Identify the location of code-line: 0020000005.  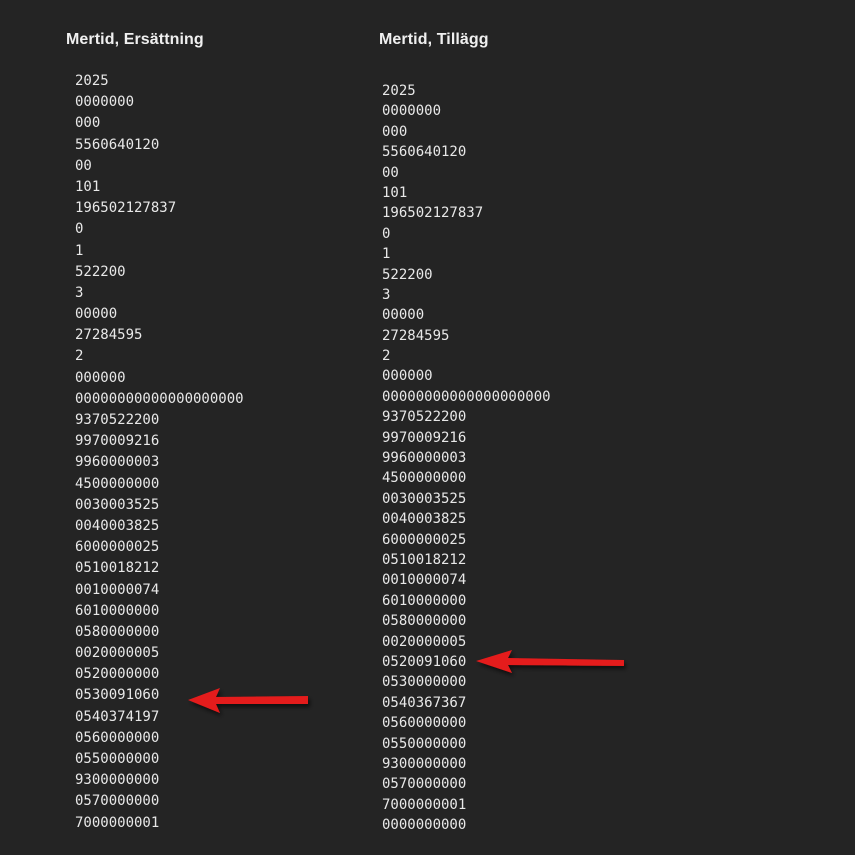
(117, 653).